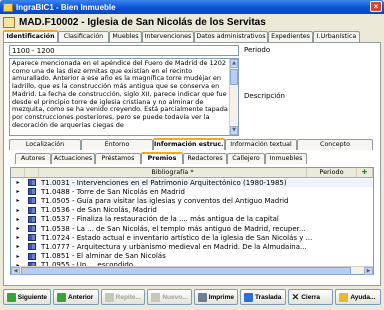 This screenshot has height=310, width=384. I want to click on tab-i-urbanistica: I.Urbanística, so click(336, 36).